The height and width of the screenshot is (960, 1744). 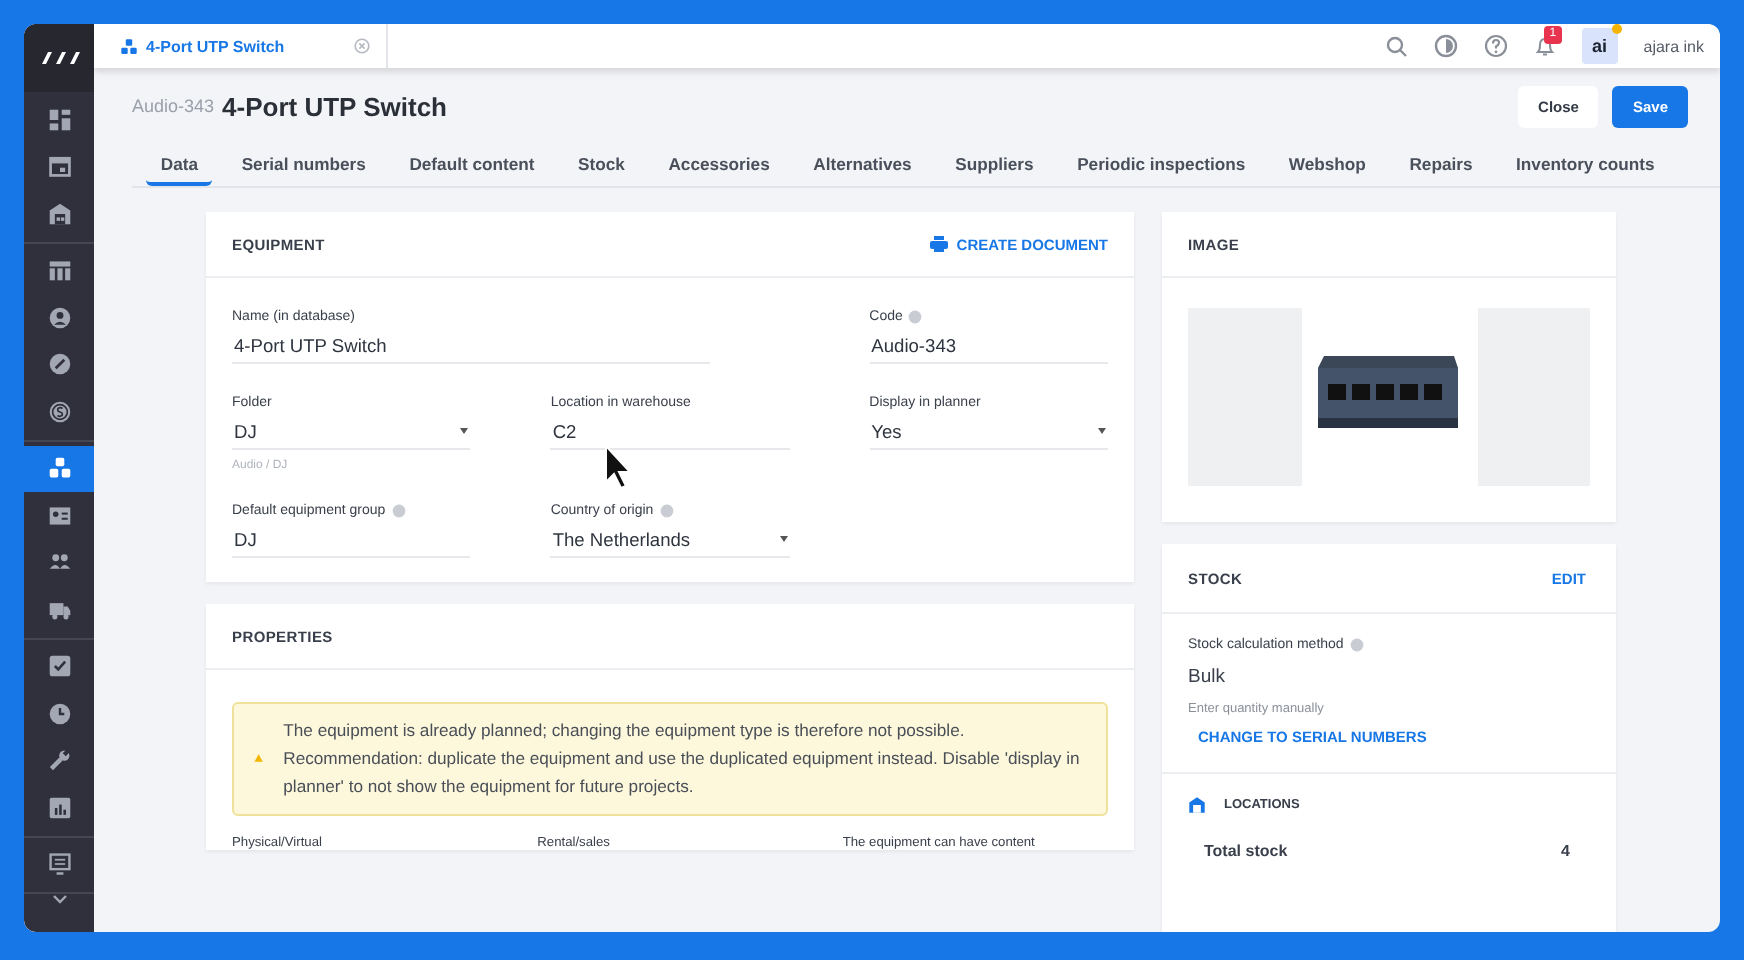 What do you see at coordinates (670, 540) in the screenshot?
I see `select-field: The Netherlands` at bounding box center [670, 540].